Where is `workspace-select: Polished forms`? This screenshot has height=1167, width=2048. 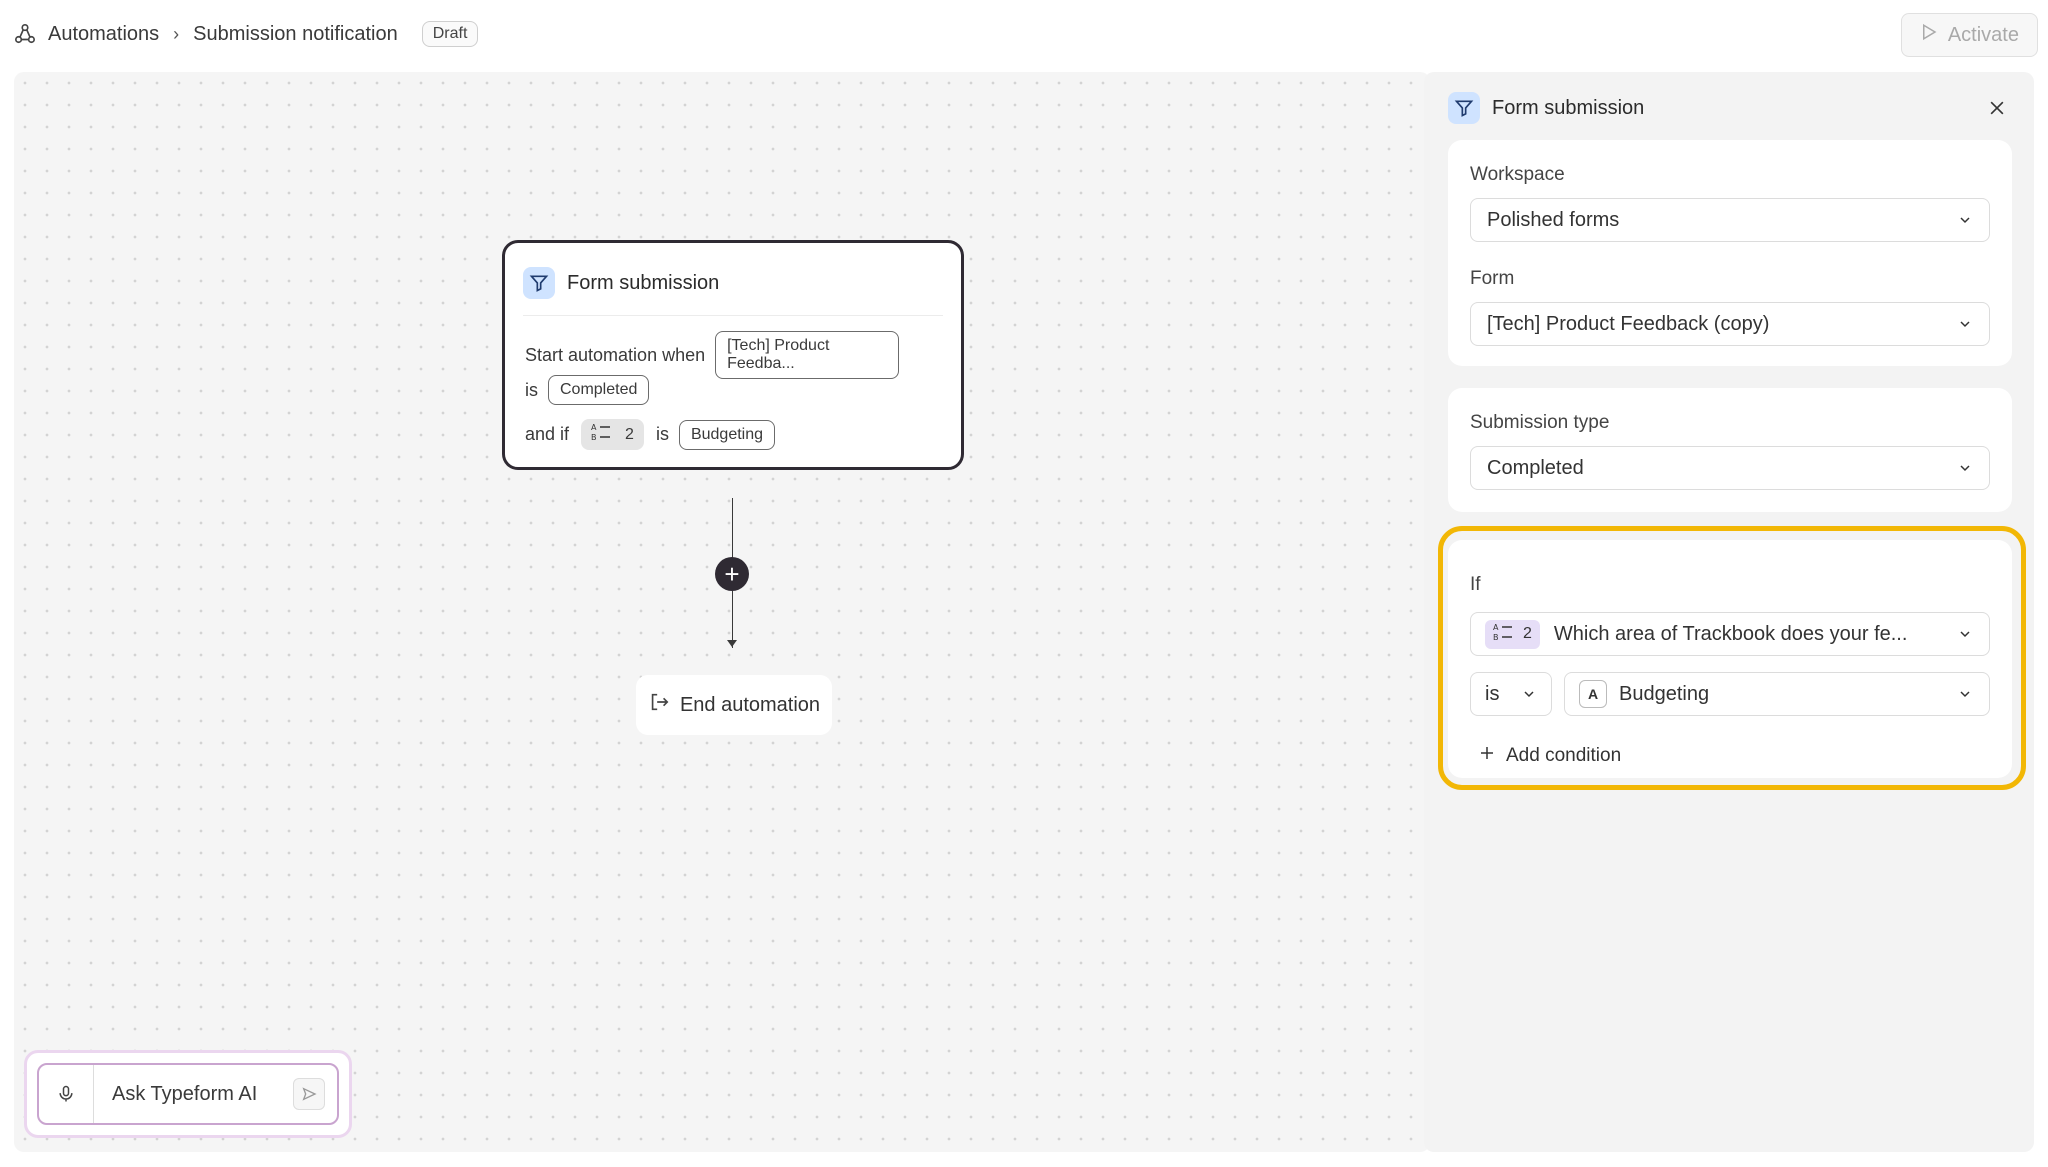
workspace-select: Polished forms is located at coordinates (1730, 220).